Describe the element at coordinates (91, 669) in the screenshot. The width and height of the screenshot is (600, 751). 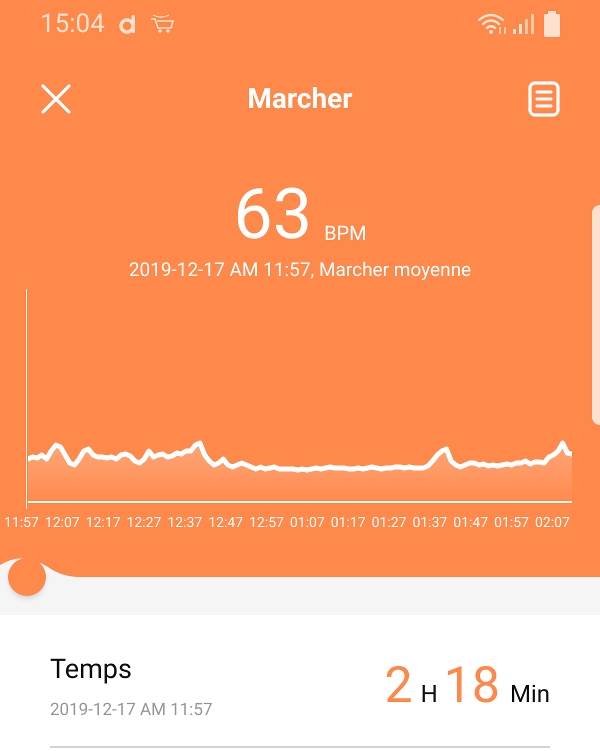
I see `summary-label: Temps` at that location.